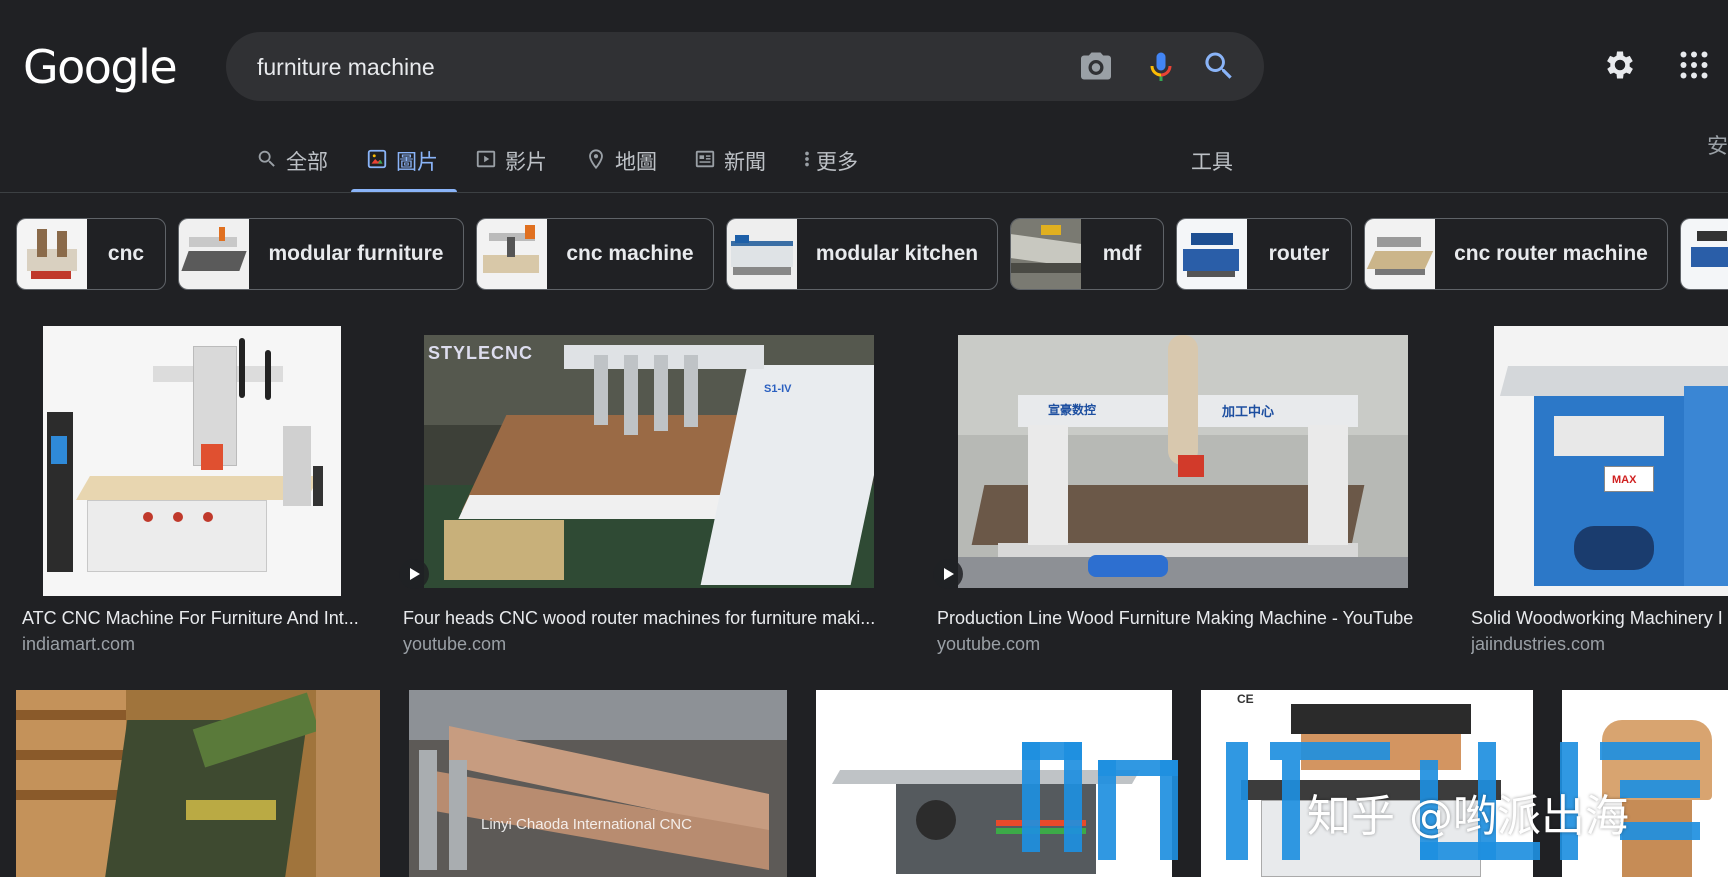  What do you see at coordinates (1161, 66) in the screenshot?
I see `microphone-icon` at bounding box center [1161, 66].